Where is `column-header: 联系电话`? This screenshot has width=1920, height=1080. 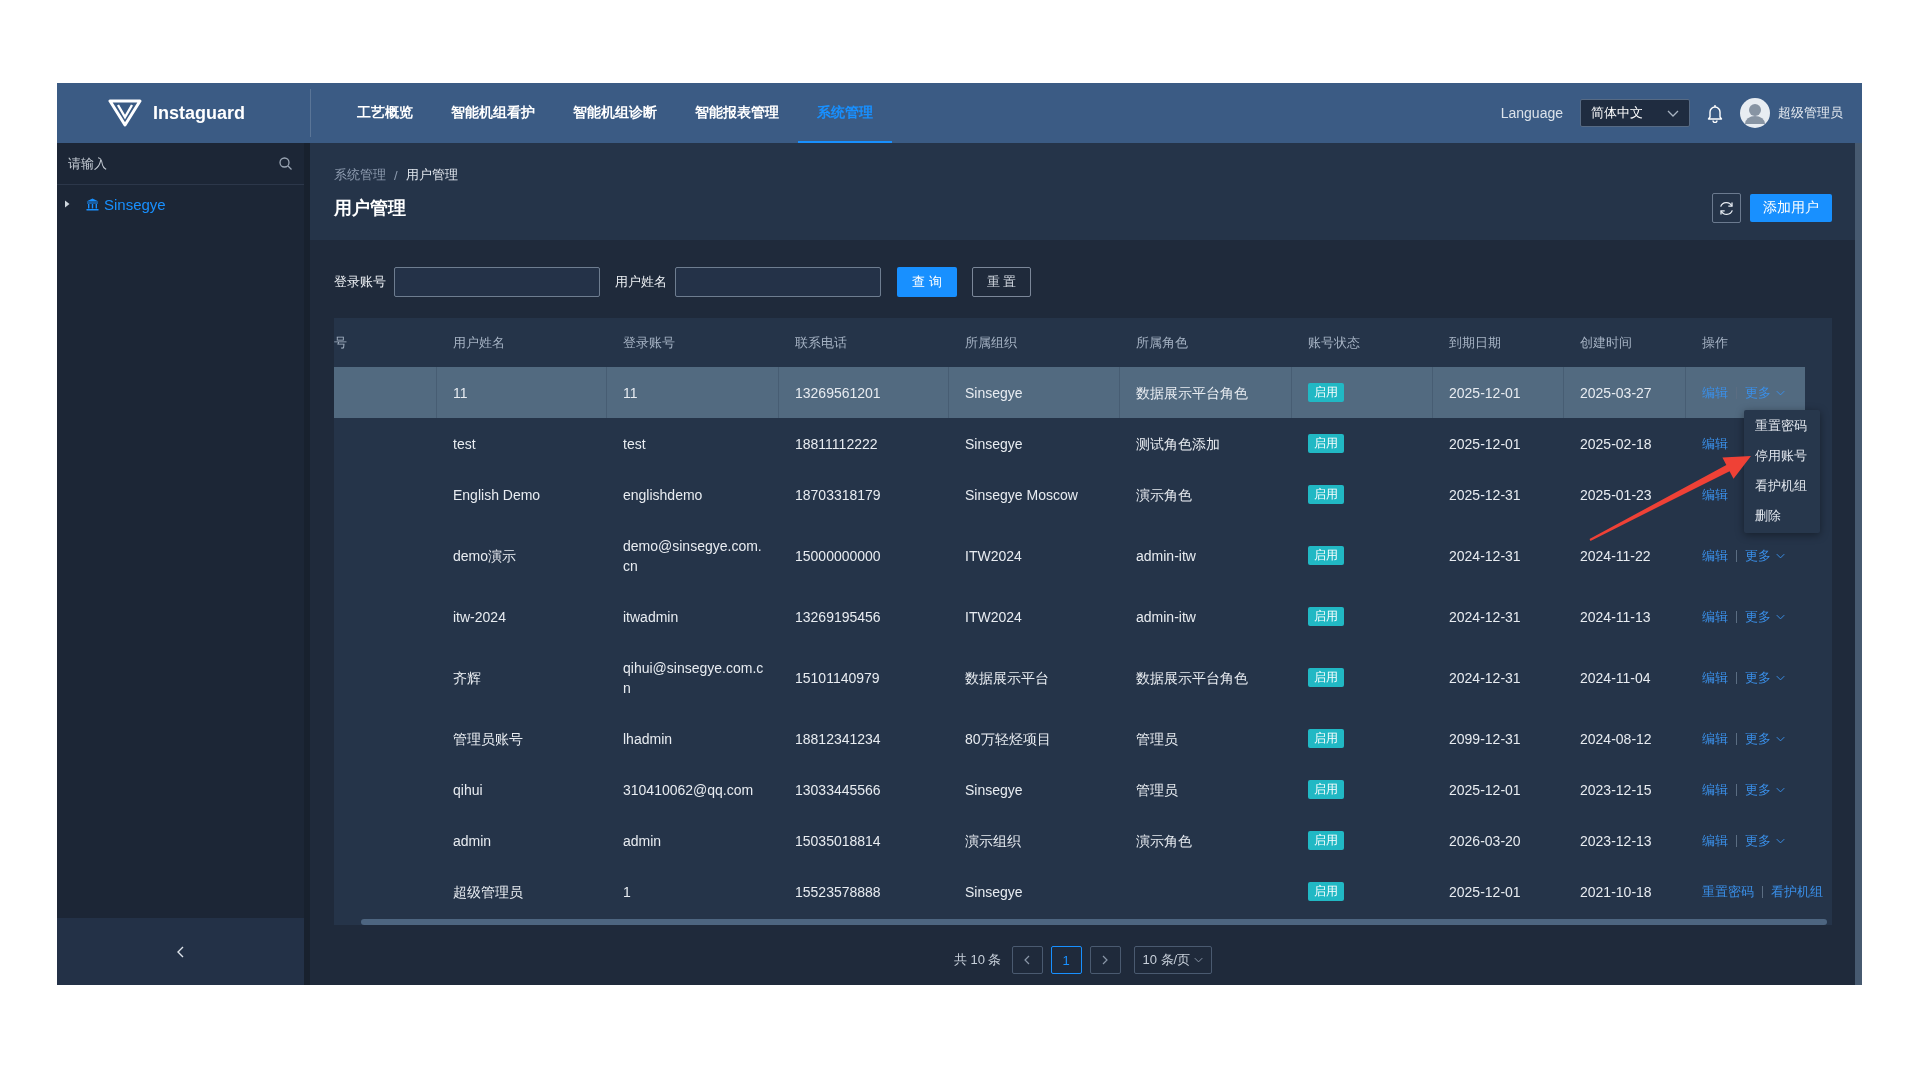 column-header: 联系电话 is located at coordinates (864, 342).